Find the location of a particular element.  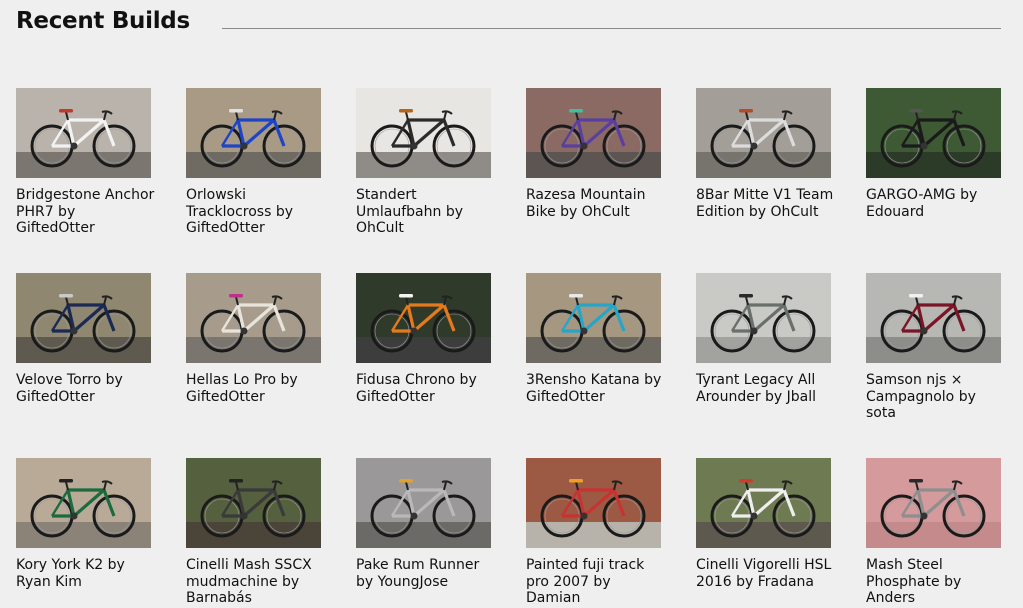

section-header: Recent Builds is located at coordinates (508, 28).